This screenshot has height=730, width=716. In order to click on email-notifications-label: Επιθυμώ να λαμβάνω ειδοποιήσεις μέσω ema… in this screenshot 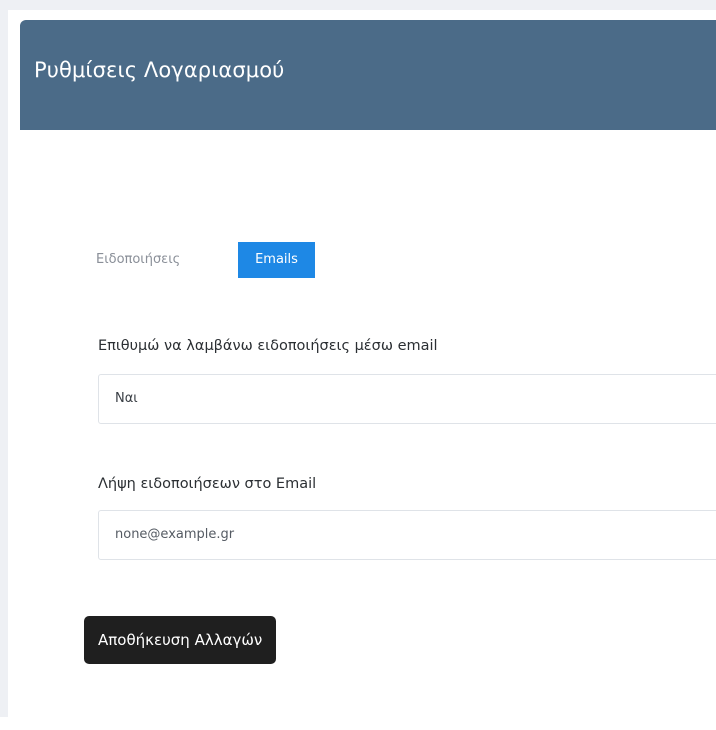, I will do `click(268, 346)`.